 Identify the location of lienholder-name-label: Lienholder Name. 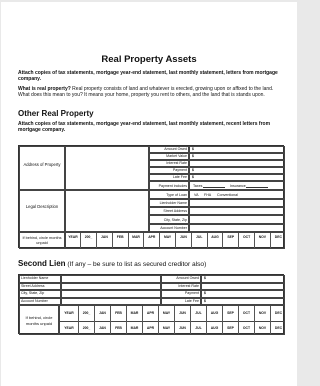
(169, 203).